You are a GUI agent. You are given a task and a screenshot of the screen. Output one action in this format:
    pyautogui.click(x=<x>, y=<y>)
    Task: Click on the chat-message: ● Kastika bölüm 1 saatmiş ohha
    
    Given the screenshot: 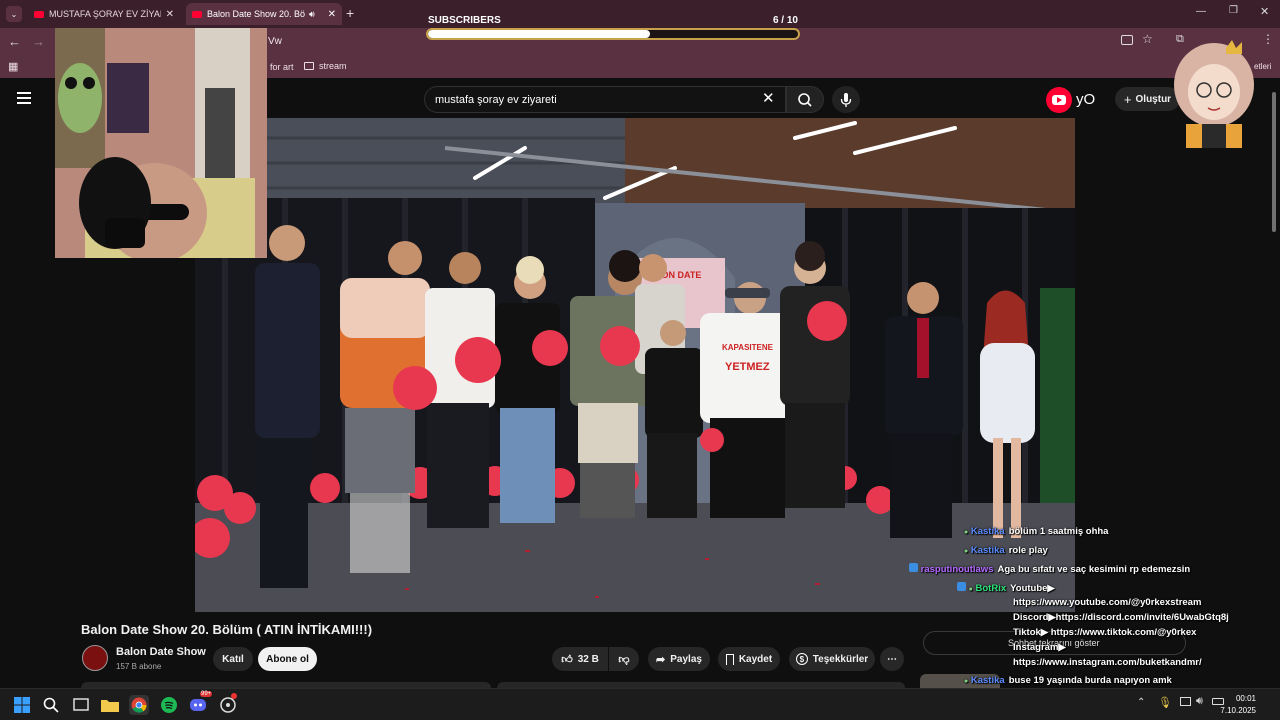 What is the action you would take?
    pyautogui.click(x=1036, y=531)
    